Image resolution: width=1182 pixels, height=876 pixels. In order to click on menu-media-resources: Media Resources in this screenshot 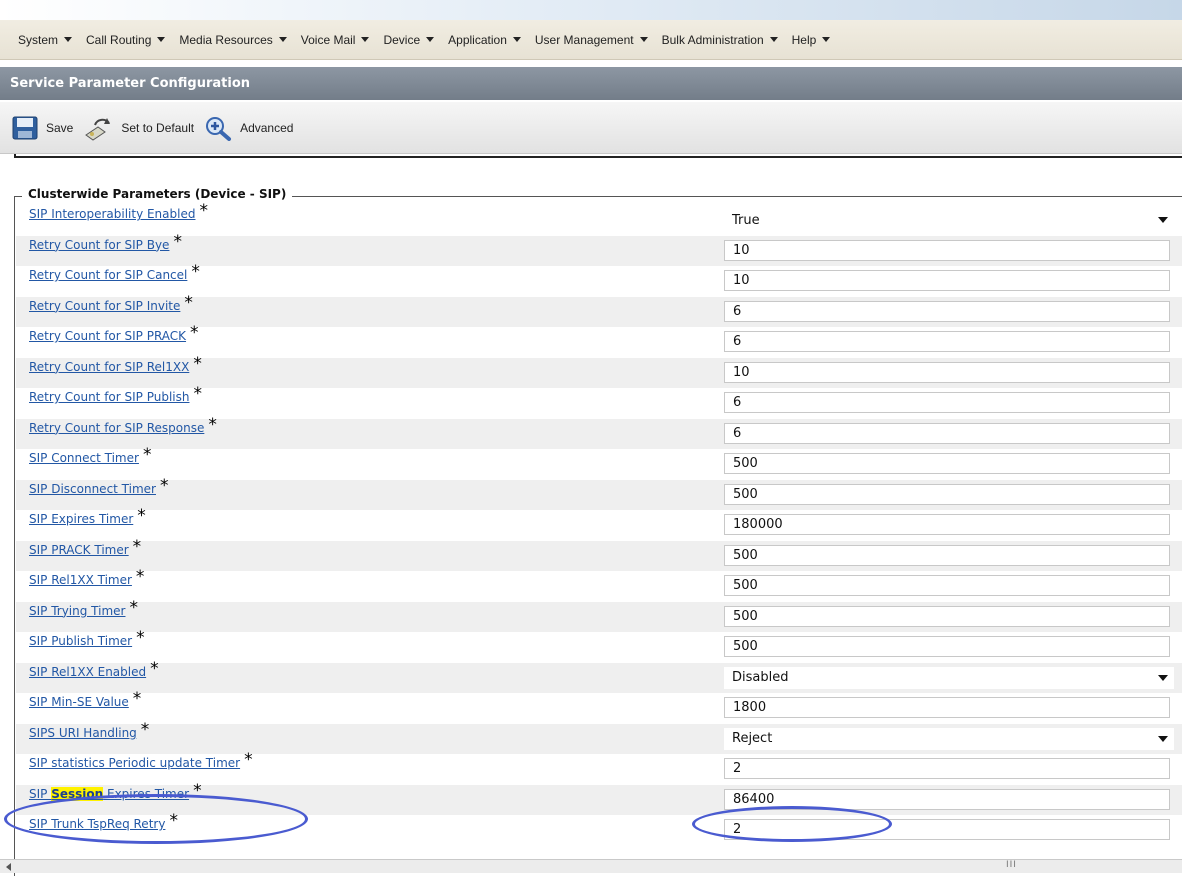, I will do `click(233, 39)`.